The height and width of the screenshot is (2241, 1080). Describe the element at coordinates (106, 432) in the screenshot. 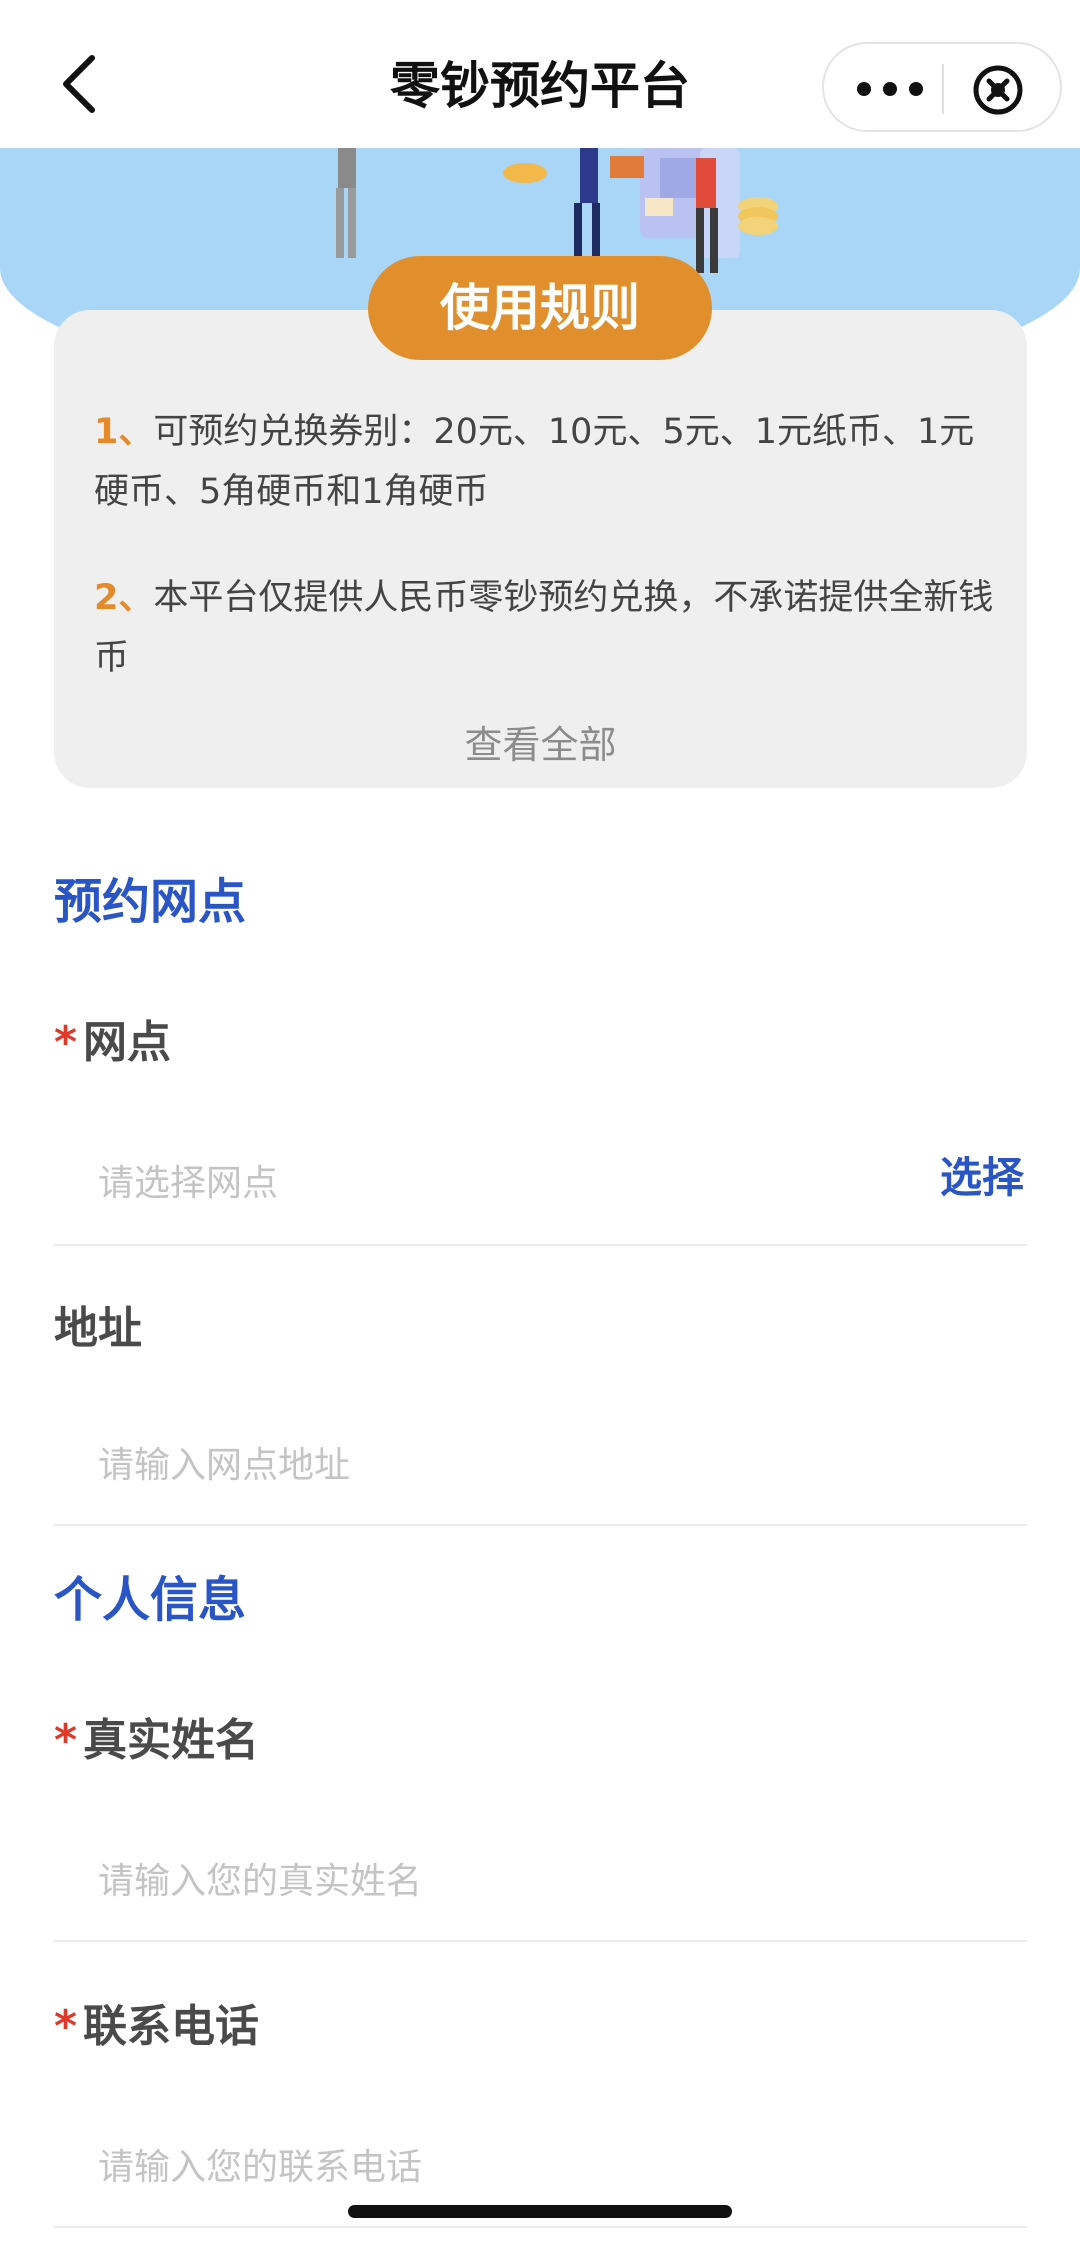

I see `rule-number: 1` at that location.